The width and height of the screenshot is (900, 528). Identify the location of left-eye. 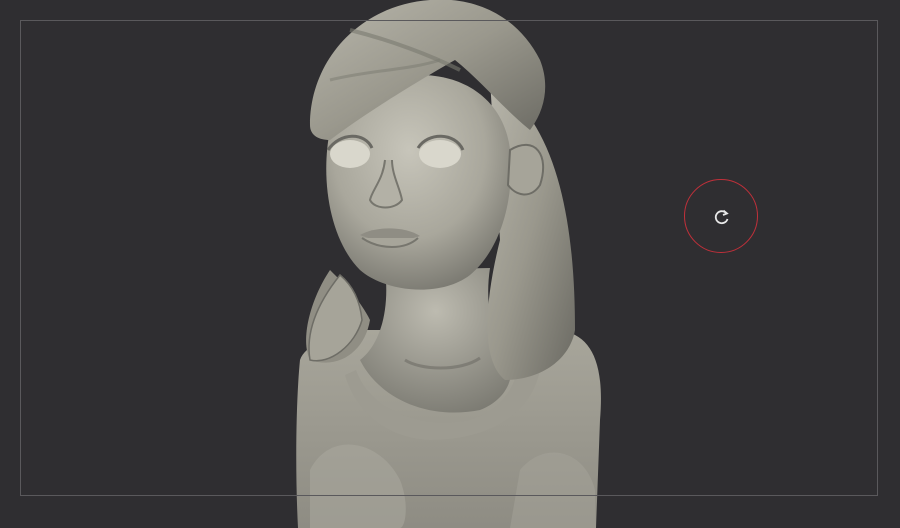
(350, 154).